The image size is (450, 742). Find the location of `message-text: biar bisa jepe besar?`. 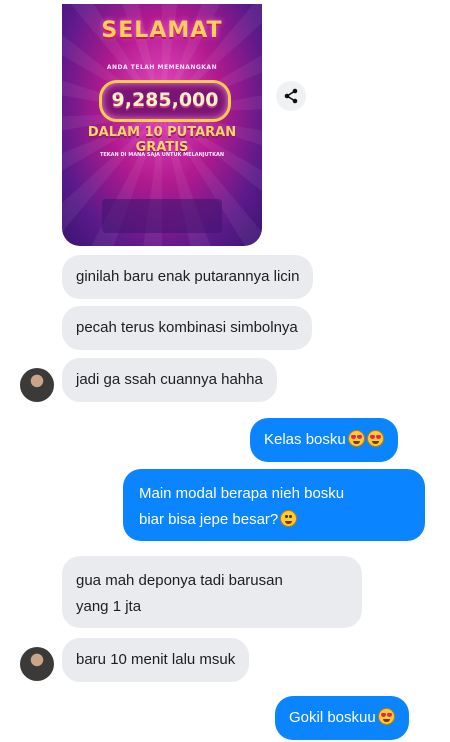

message-text: biar bisa jepe besar? is located at coordinates (209, 519).